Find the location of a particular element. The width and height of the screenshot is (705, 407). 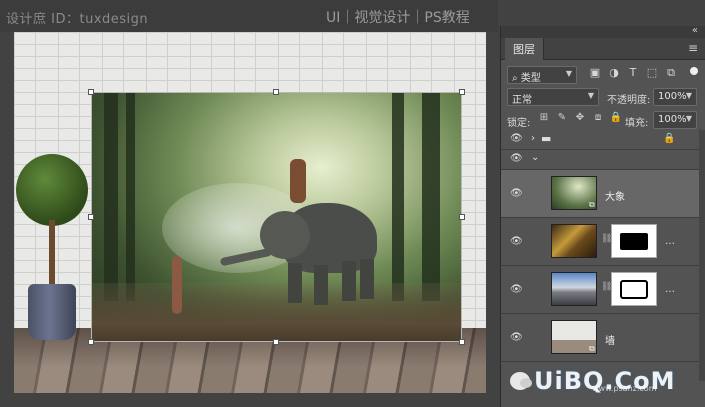

search-icon: ⌕ is located at coordinates (516, 78).